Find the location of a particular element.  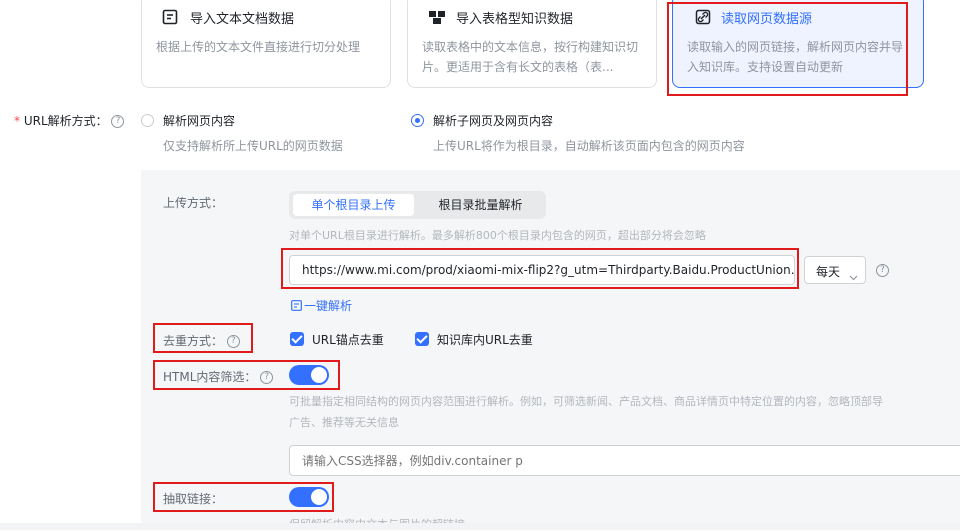

radio-parse-page-label: 解析网页内容 is located at coordinates (199, 120).